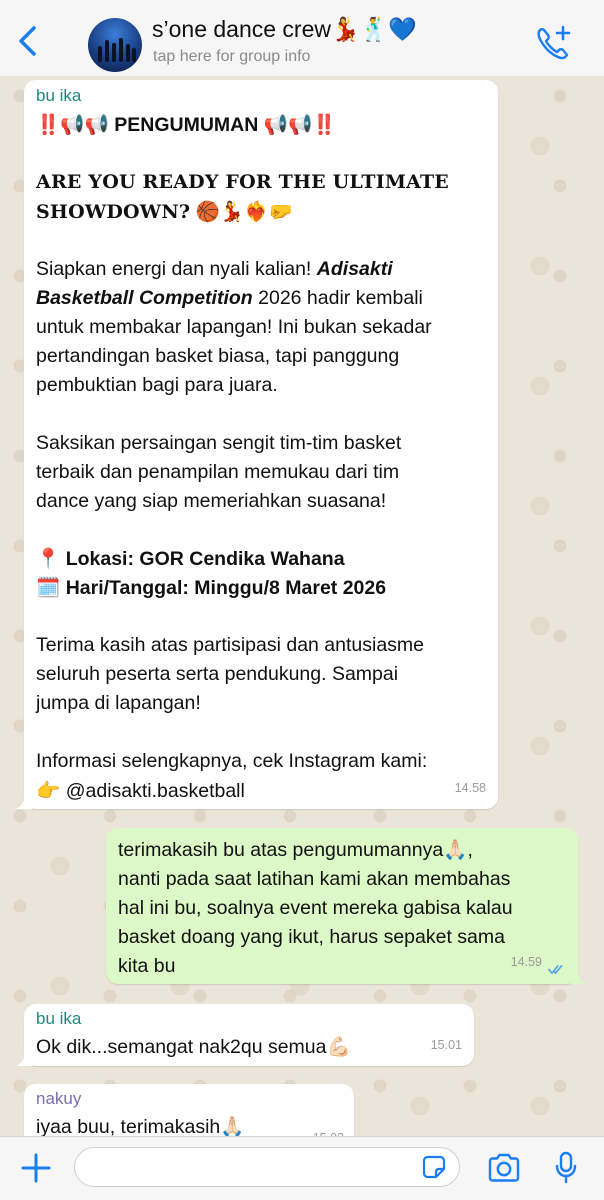 The height and width of the screenshot is (1200, 604). I want to click on message-text: Ok dik...semangat nak2qu semua💪🏻, so click(193, 1047).